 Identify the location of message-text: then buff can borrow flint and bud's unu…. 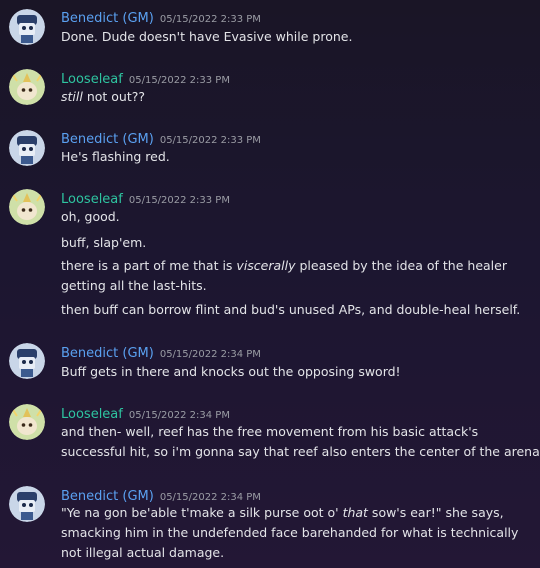
(291, 309).